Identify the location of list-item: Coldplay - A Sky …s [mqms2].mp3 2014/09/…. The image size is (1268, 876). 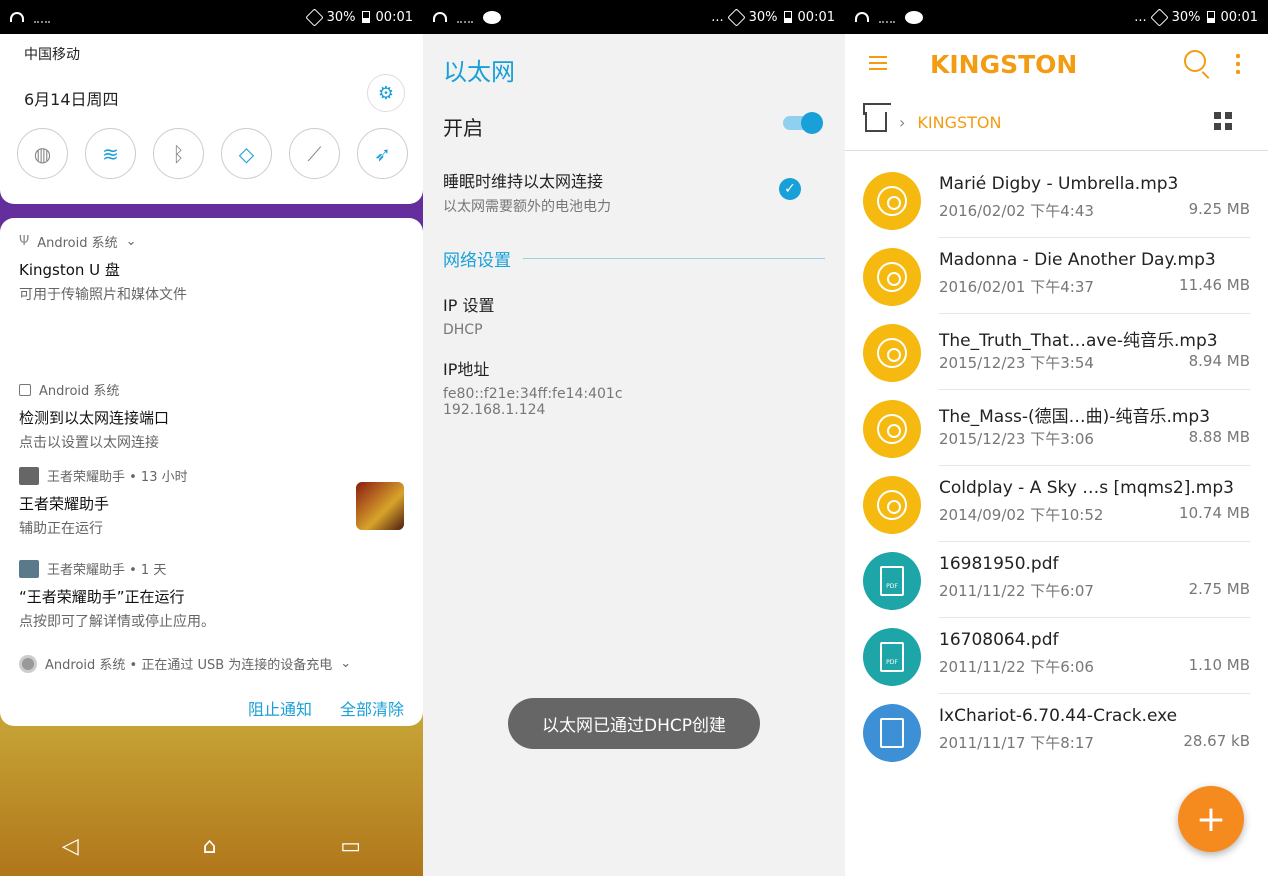
(1056, 504).